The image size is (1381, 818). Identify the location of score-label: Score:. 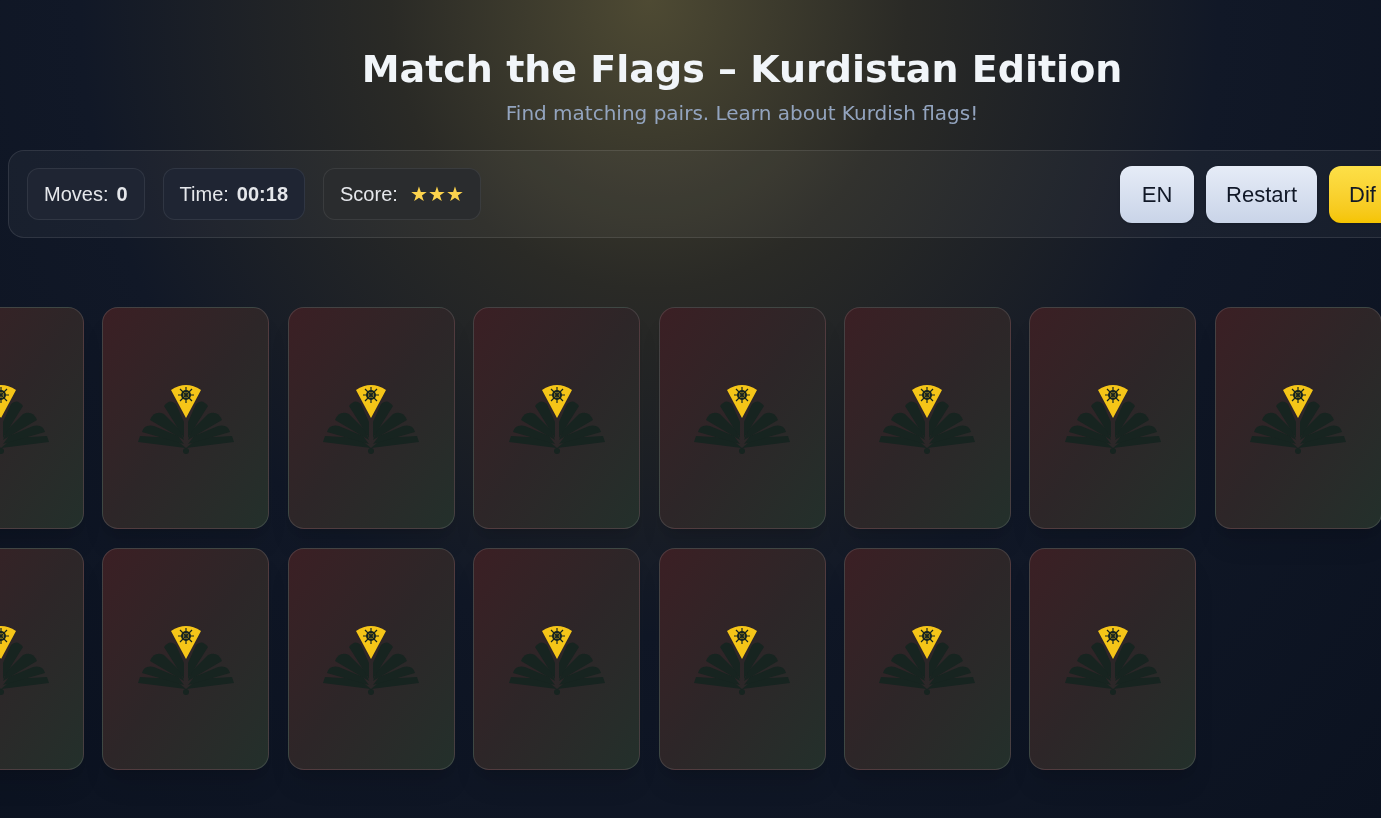
(369, 194).